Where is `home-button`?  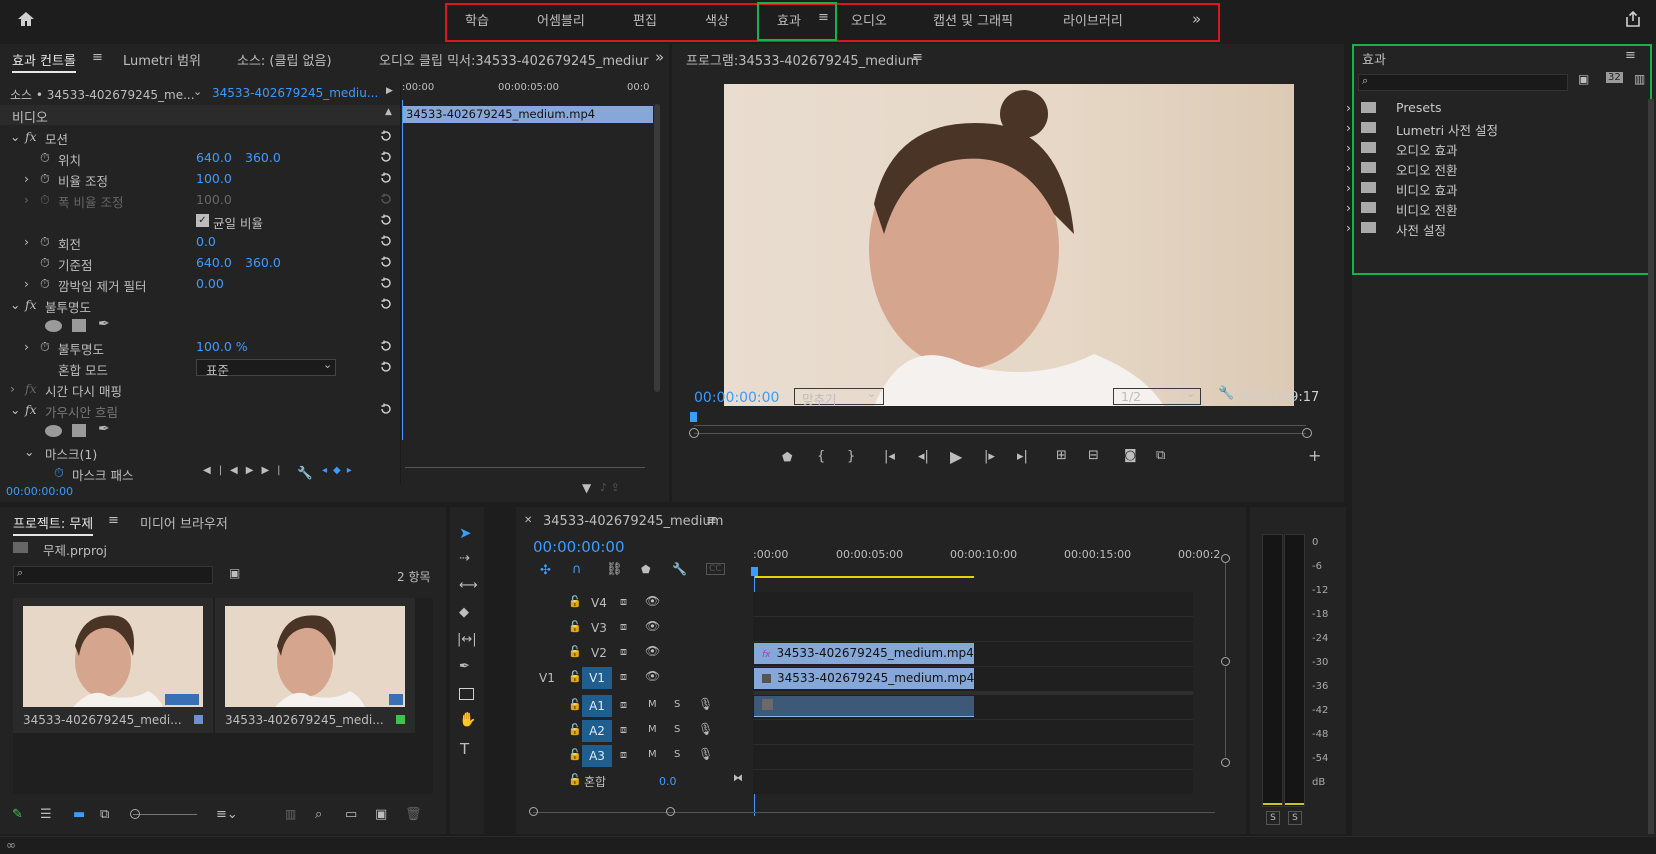 home-button is located at coordinates (26, 19).